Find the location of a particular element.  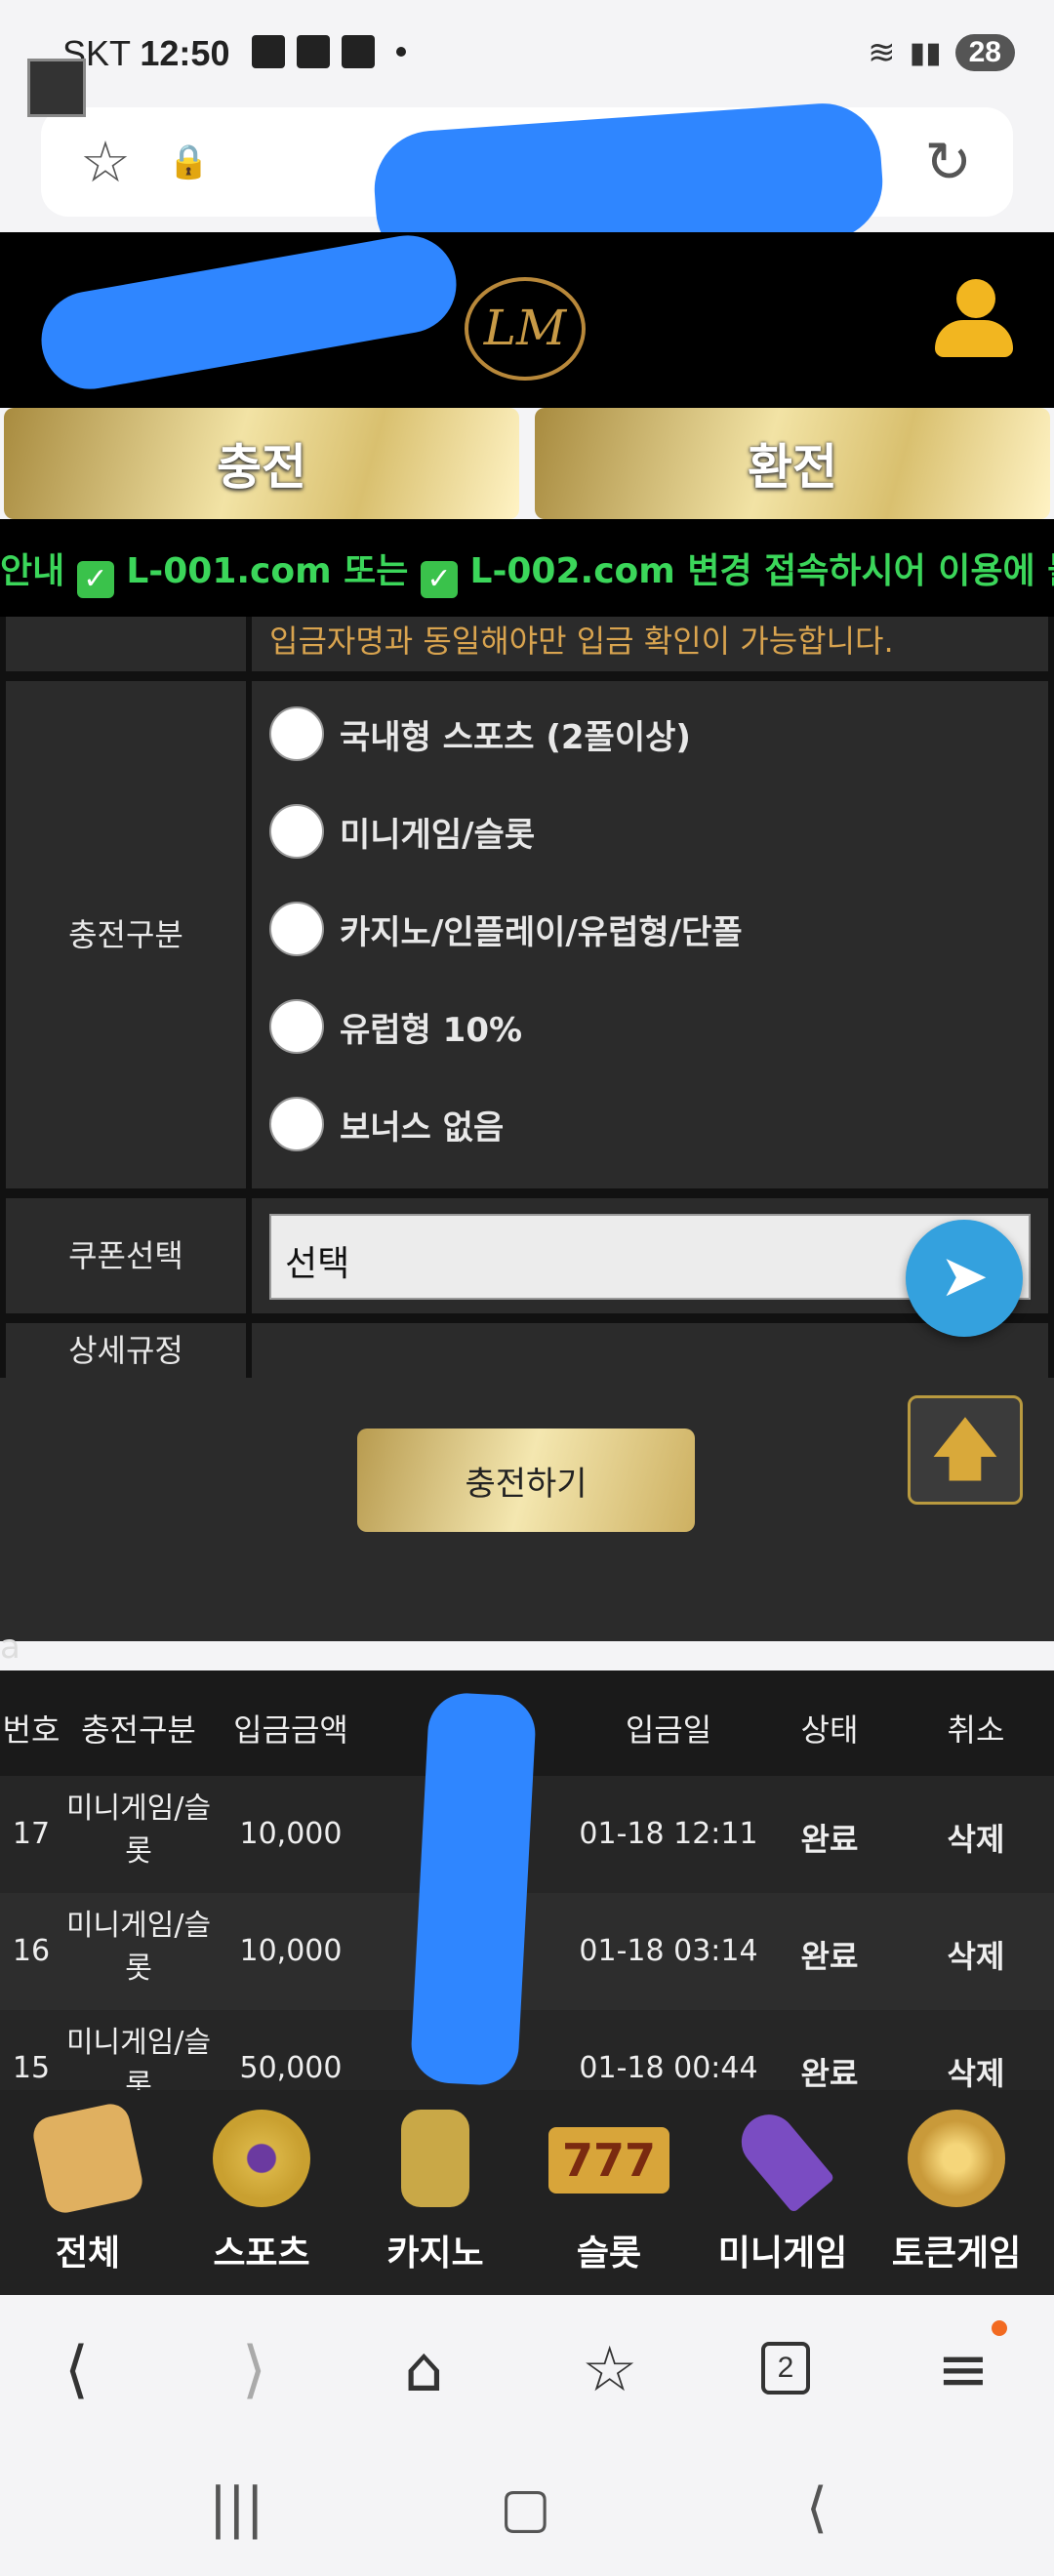

cell-no: 17 is located at coordinates (31, 1834).